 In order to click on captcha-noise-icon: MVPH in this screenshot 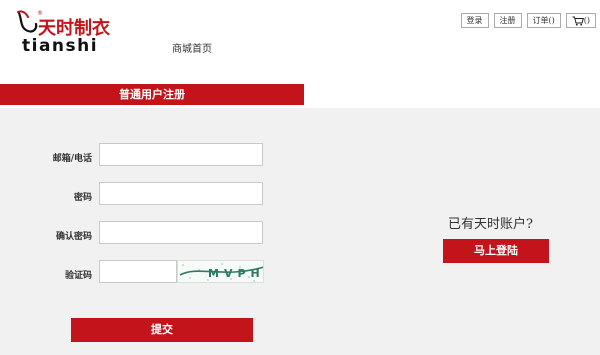, I will do `click(221, 271)`.